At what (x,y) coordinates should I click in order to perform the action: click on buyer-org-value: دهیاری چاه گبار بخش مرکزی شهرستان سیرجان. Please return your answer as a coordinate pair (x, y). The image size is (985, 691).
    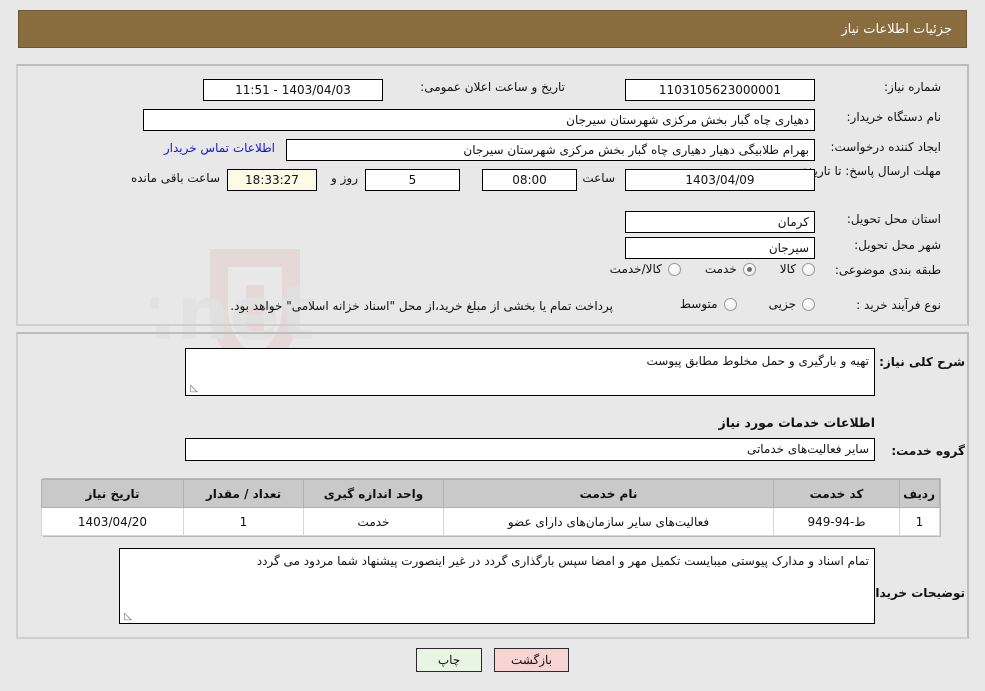
    Looking at the image, I should click on (479, 120).